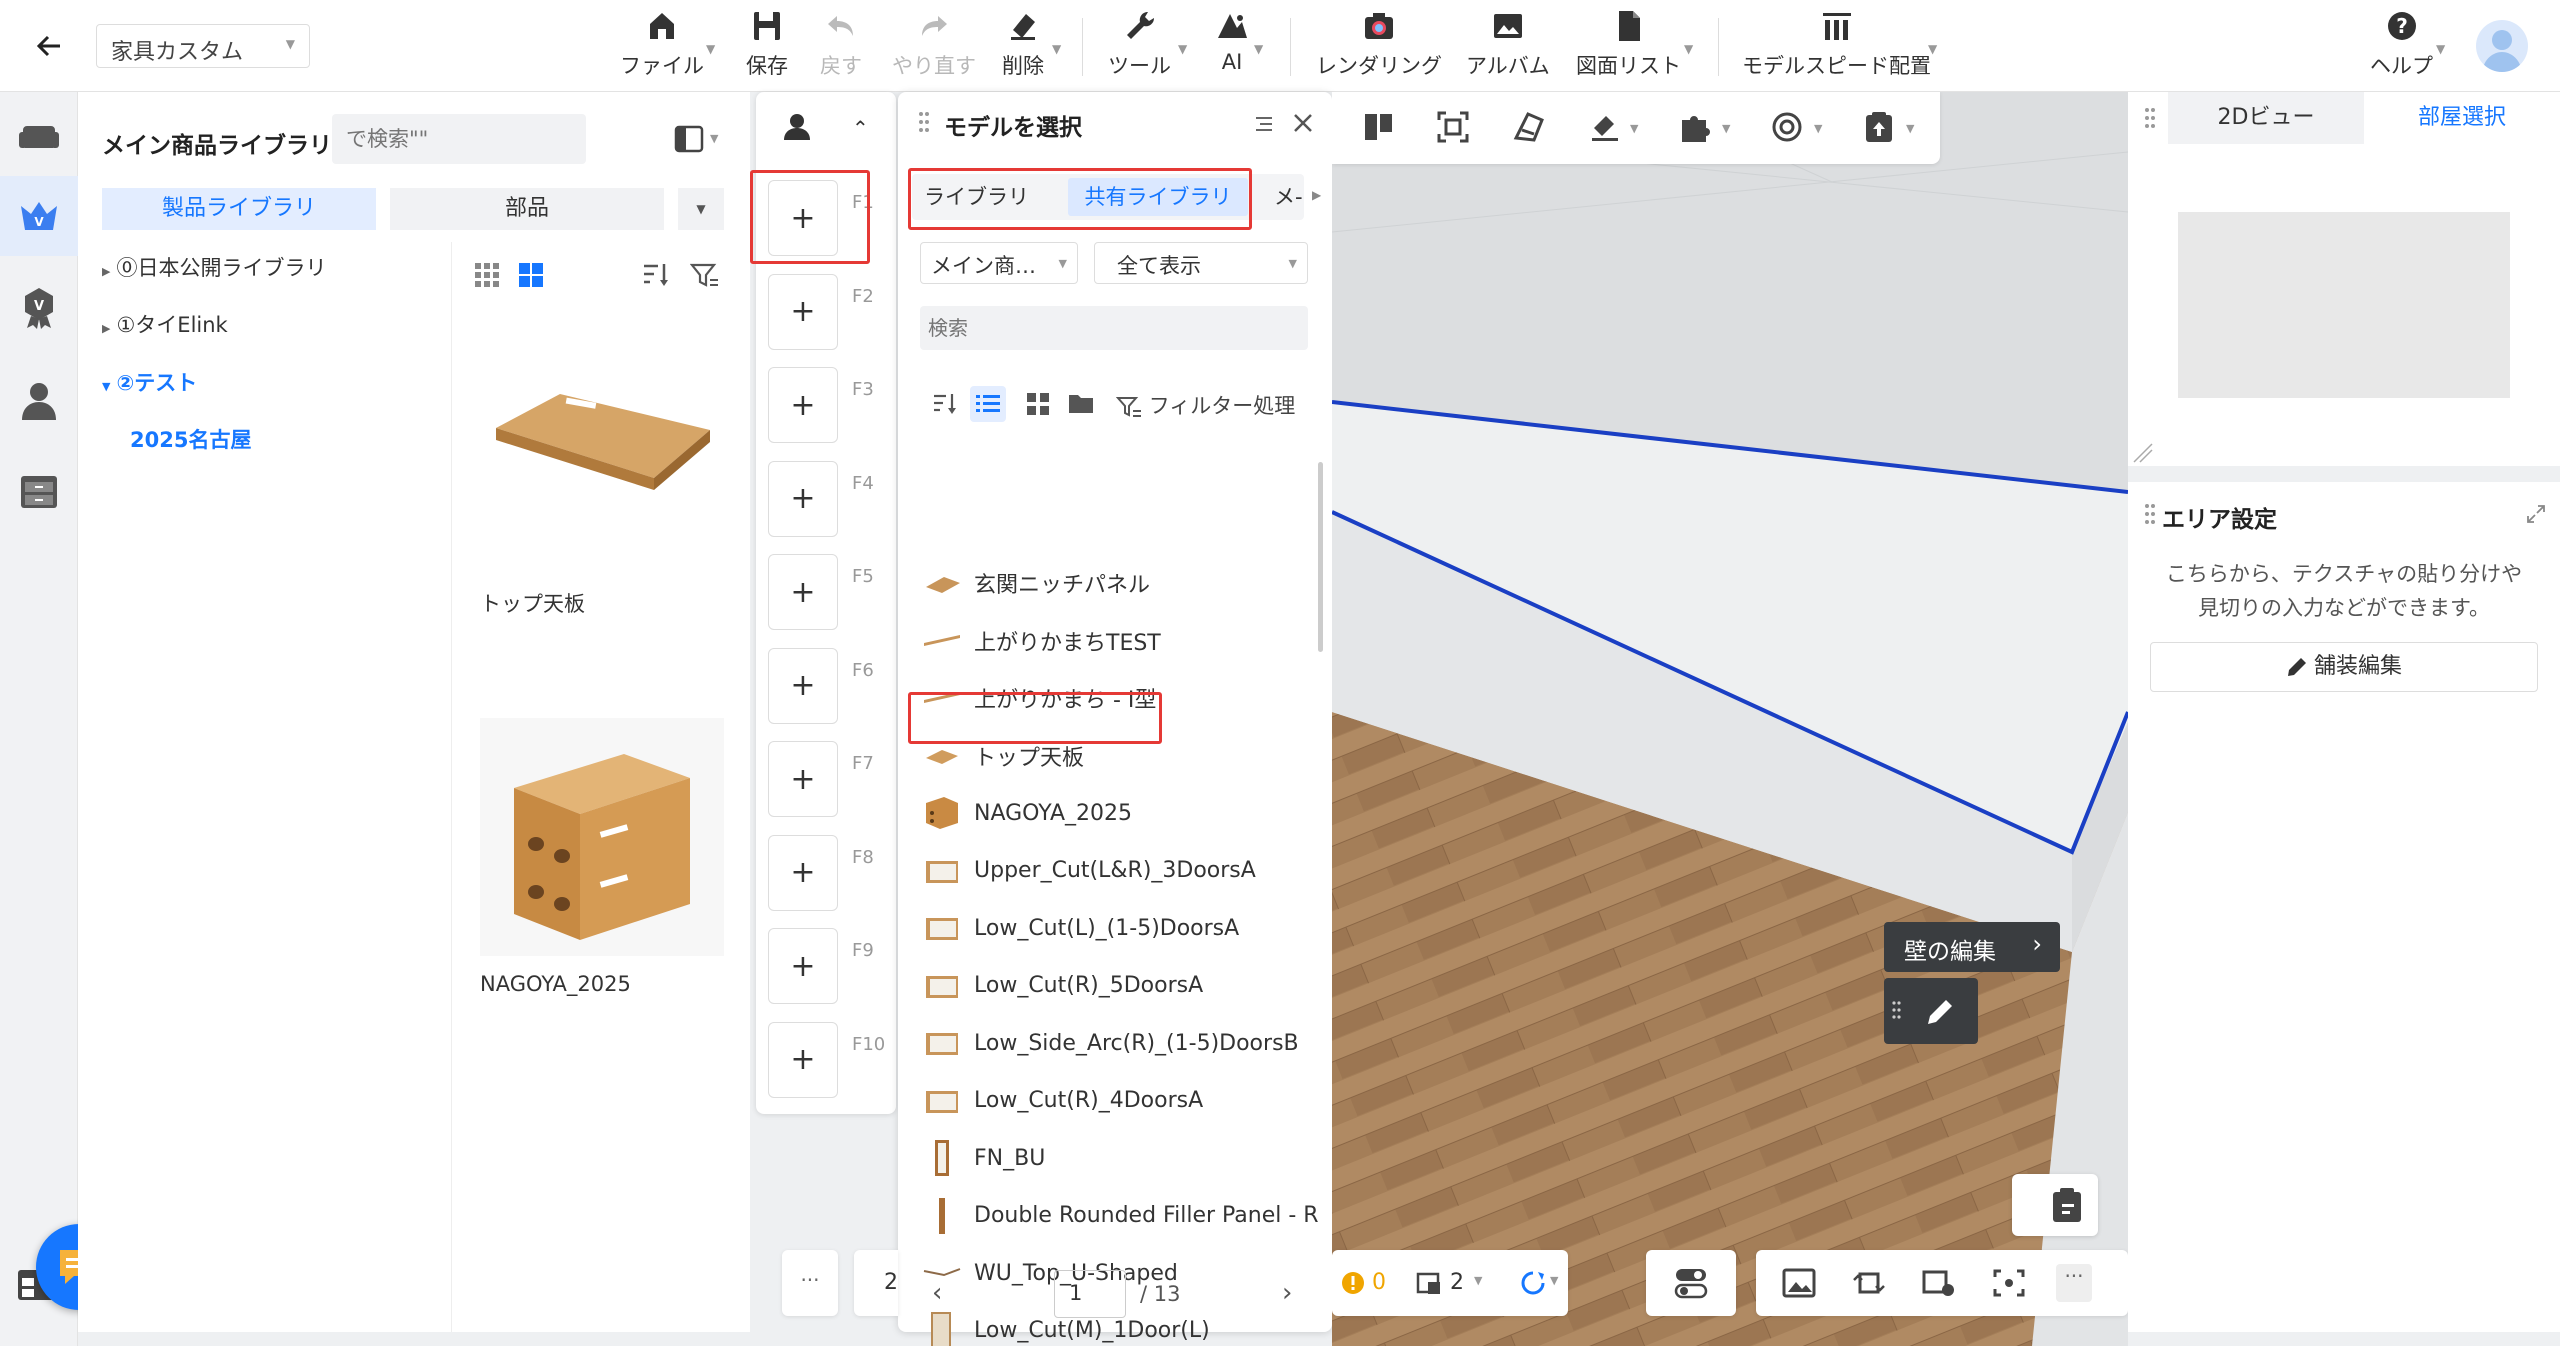 The height and width of the screenshot is (1346, 2560). Describe the element at coordinates (1879, 127) in the screenshot. I see `clipboard-up-icon` at that location.